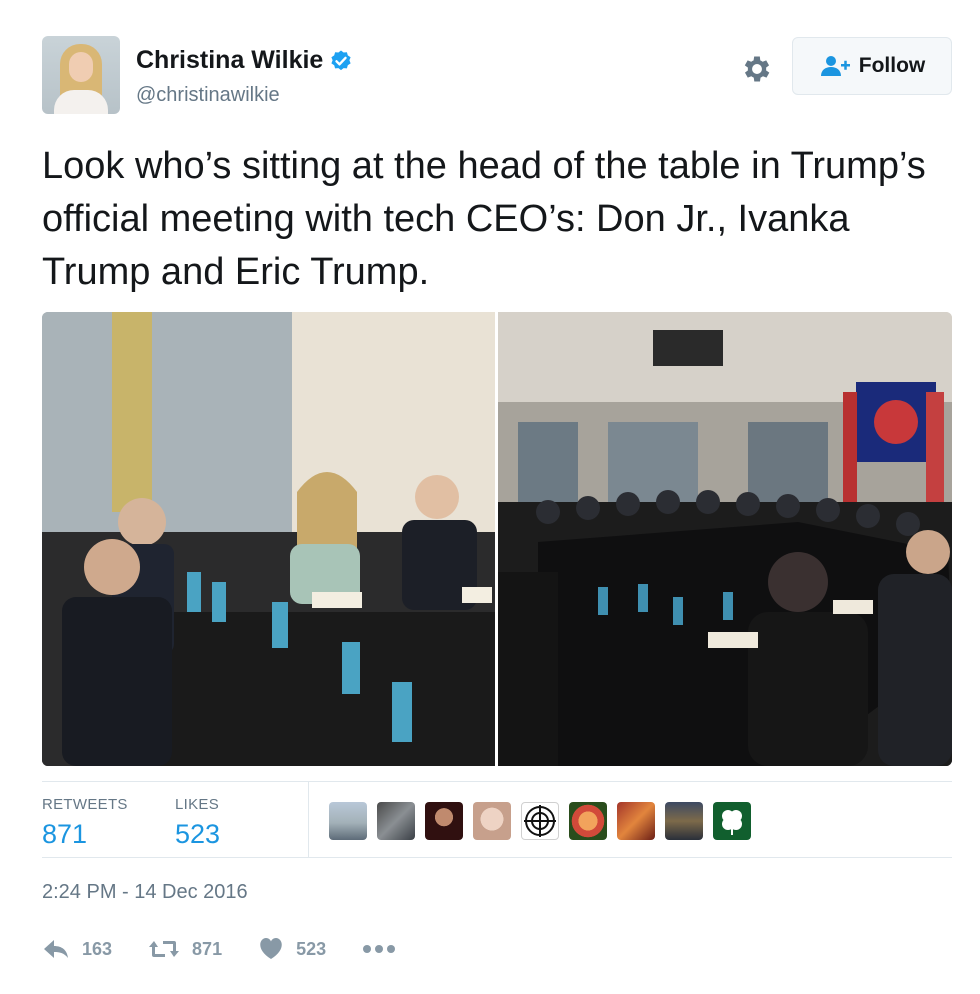 The height and width of the screenshot is (994, 980). Describe the element at coordinates (81, 67) in the screenshot. I see `avatar-face` at that location.